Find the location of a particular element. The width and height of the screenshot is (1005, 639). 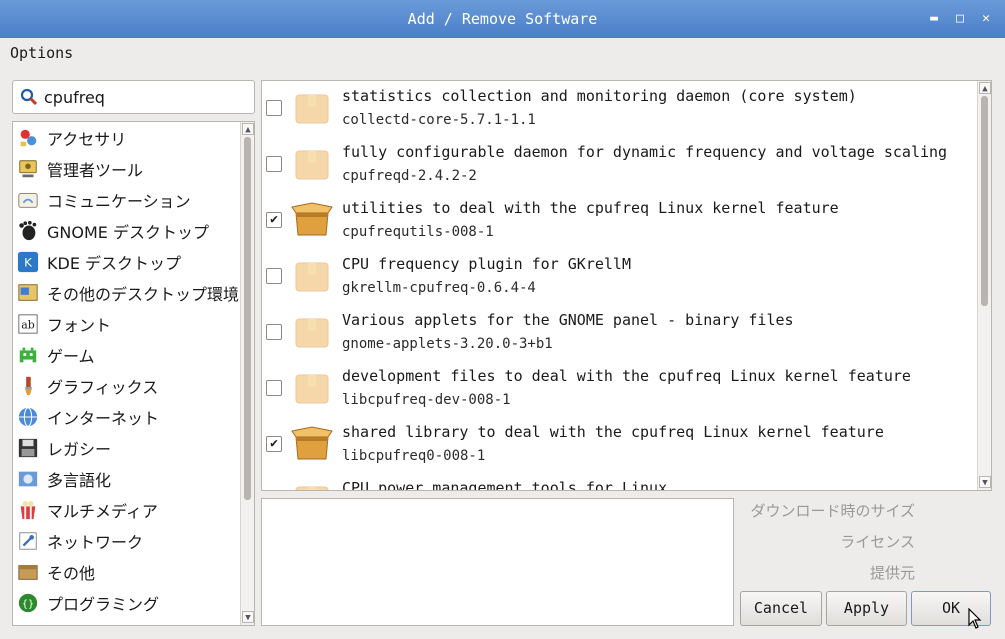

window-controls: ▬ □ ✕ is located at coordinates (960, 19).